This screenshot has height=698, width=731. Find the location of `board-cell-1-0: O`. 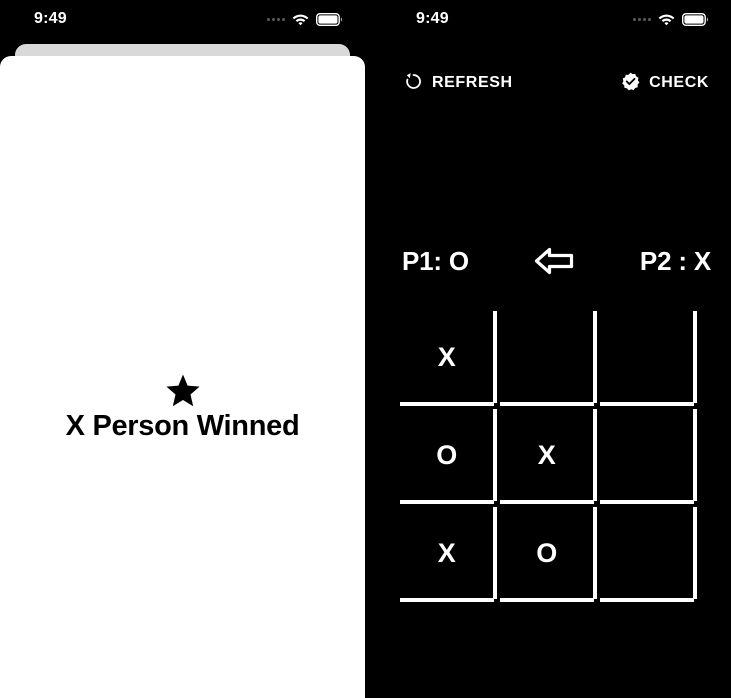

board-cell-1-0: O is located at coordinates (447, 455).